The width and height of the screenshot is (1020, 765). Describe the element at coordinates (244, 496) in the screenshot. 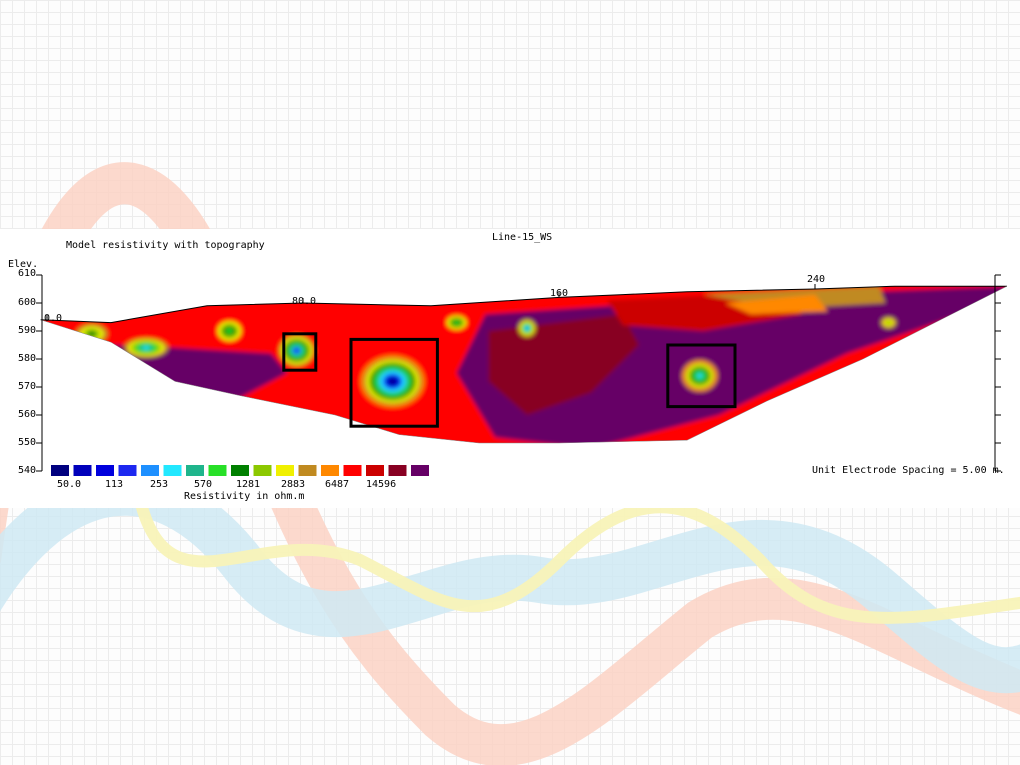

I see `colorbar-title: Resistivity in ohm.m` at that location.